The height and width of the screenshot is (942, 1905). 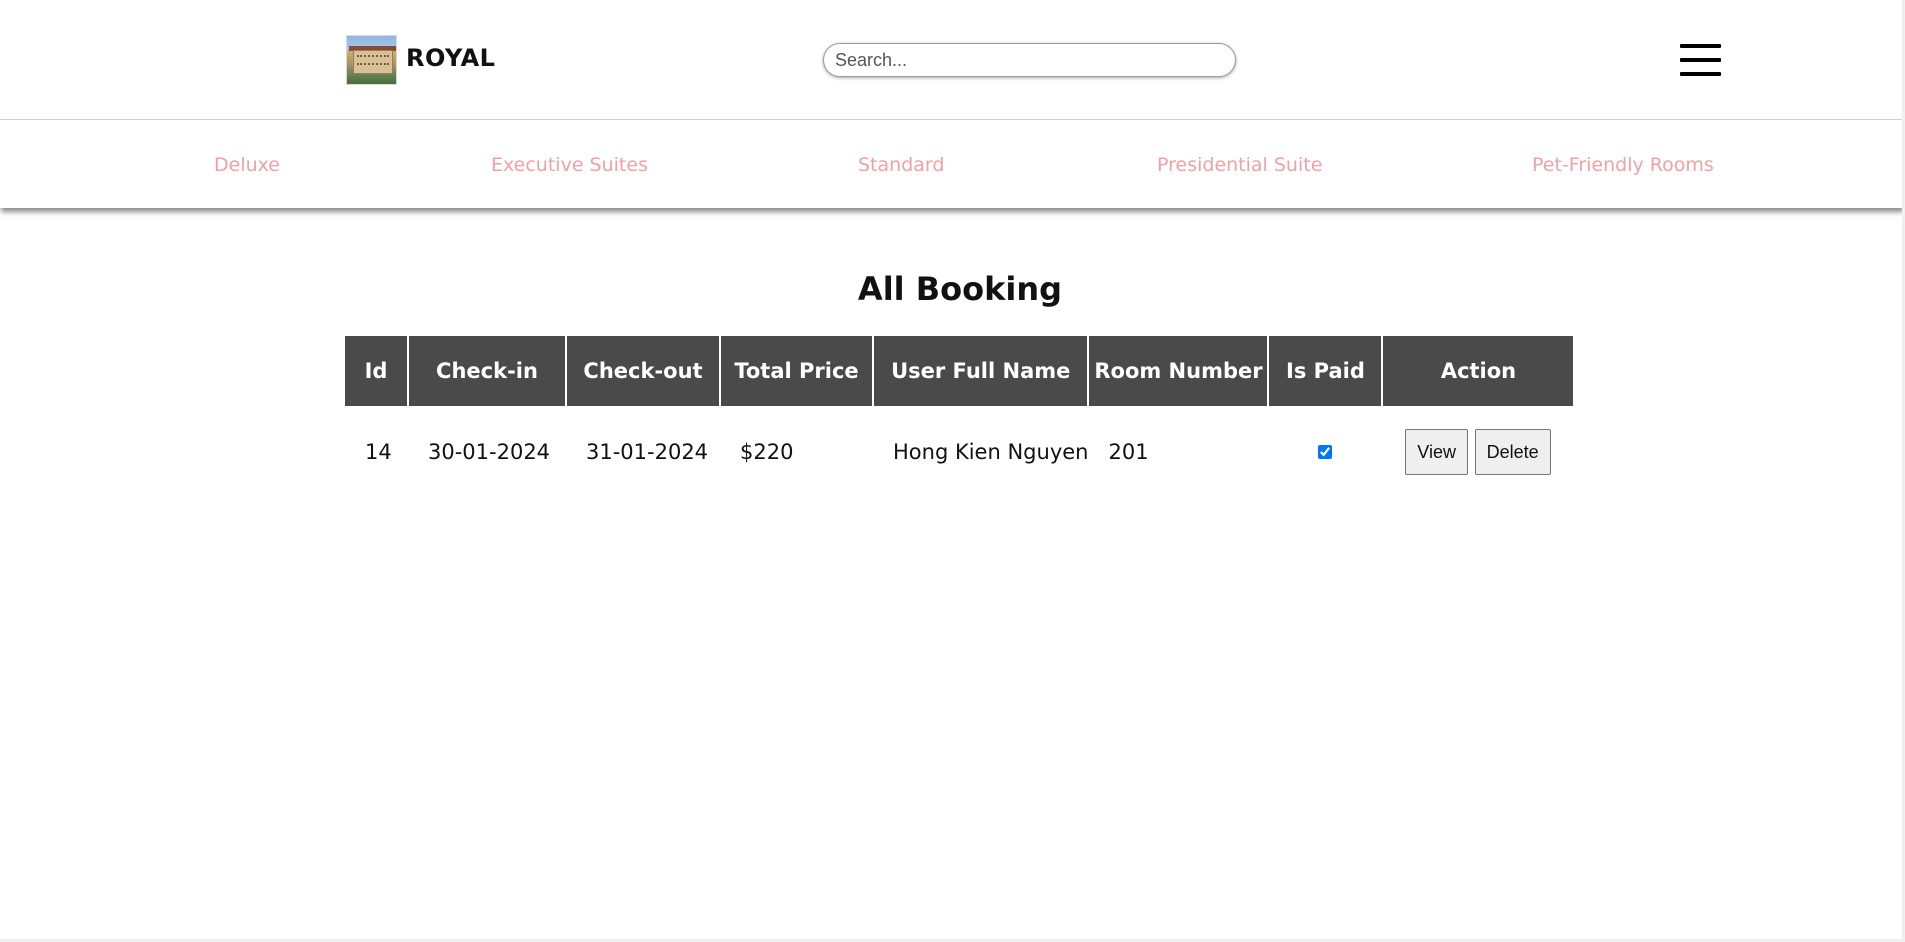 What do you see at coordinates (376, 371) in the screenshot?
I see `column-header-id: Id` at bounding box center [376, 371].